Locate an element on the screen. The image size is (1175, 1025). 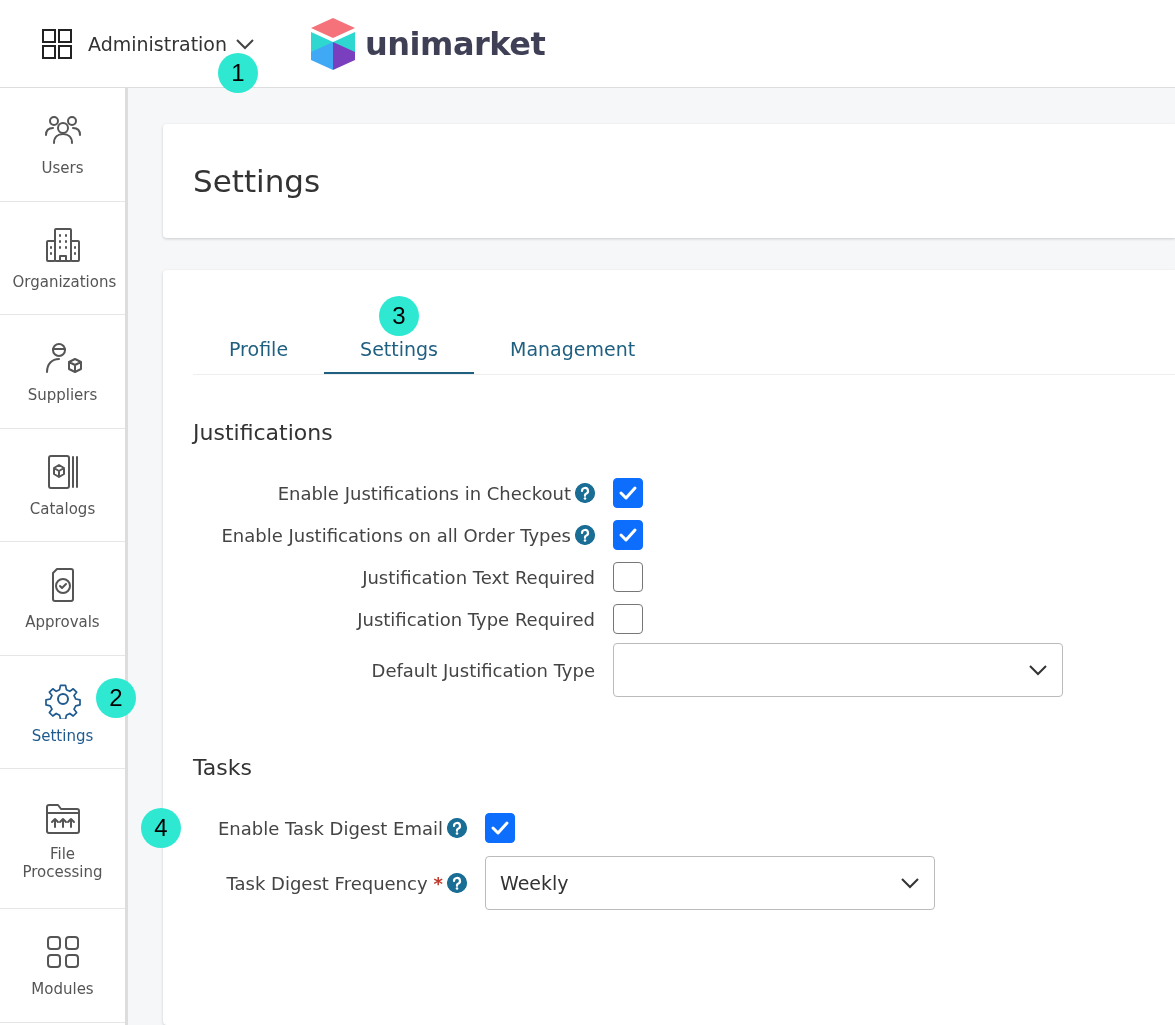
select-field: Weekly is located at coordinates (710, 883).